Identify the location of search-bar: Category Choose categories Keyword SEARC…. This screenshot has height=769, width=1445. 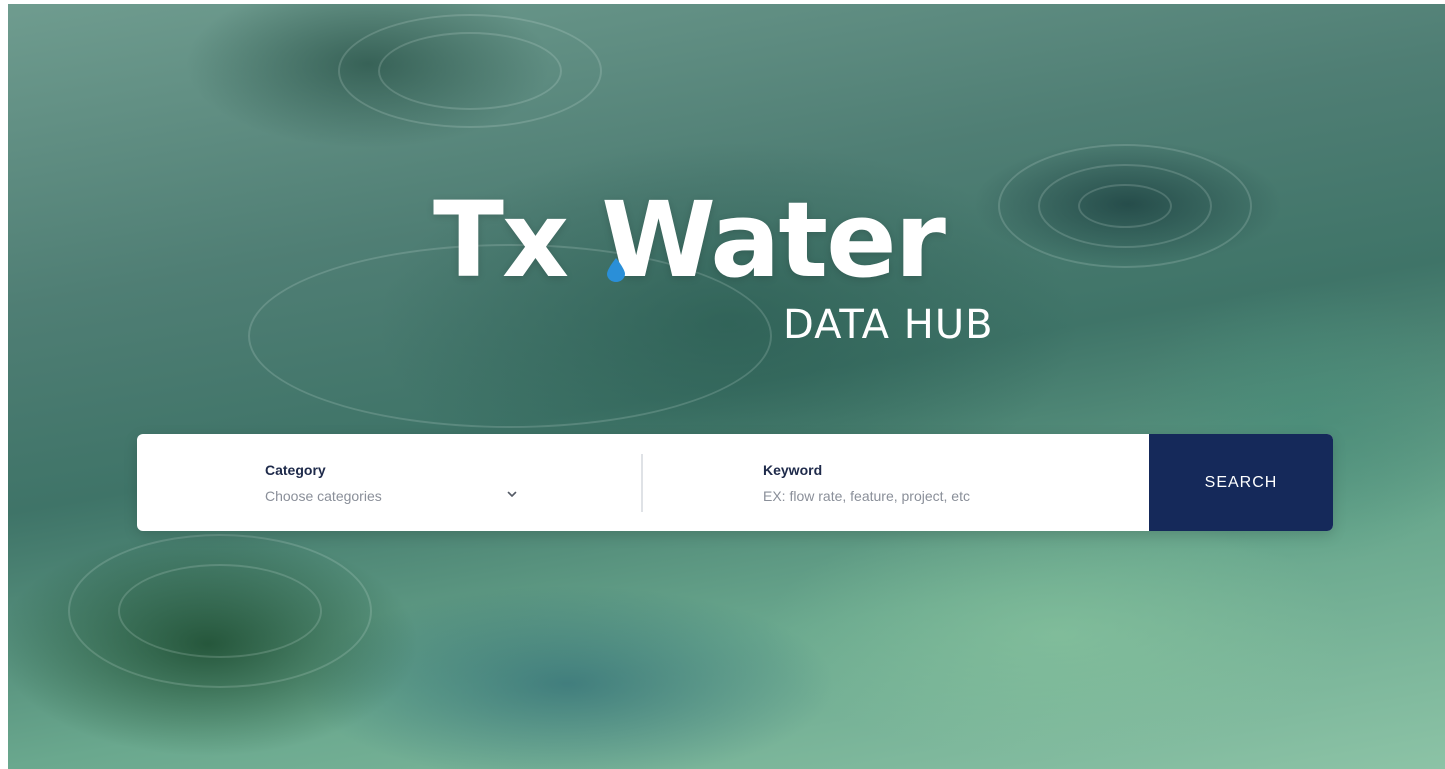
(735, 482).